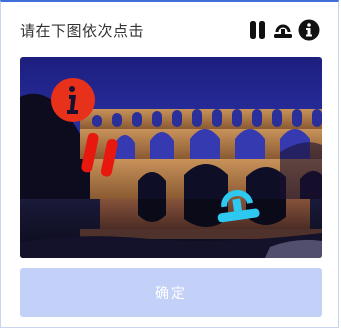 The width and height of the screenshot is (341, 330). What do you see at coordinates (82, 31) in the screenshot?
I see `captcha-instruction: 请在下图依次点击` at bounding box center [82, 31].